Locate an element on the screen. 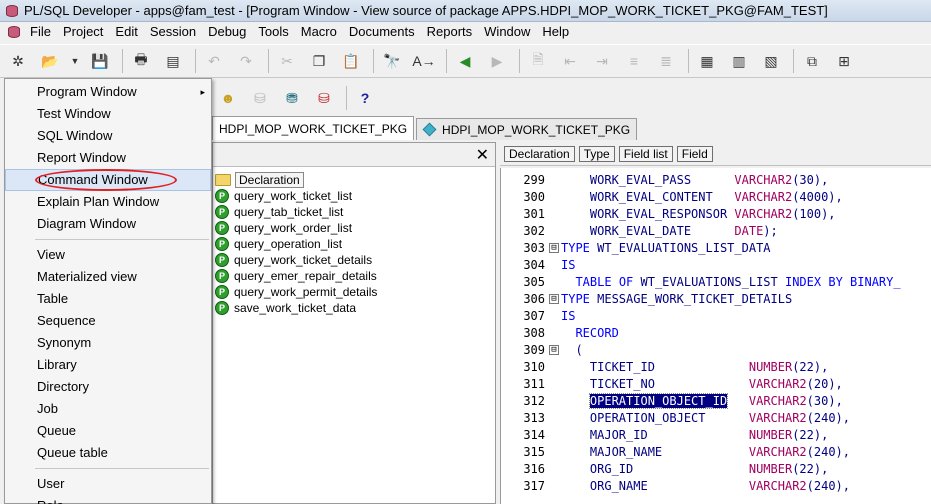 The height and width of the screenshot is (504, 931). menu-item-explain-plan-window: Explain Plan Window is located at coordinates (108, 202).